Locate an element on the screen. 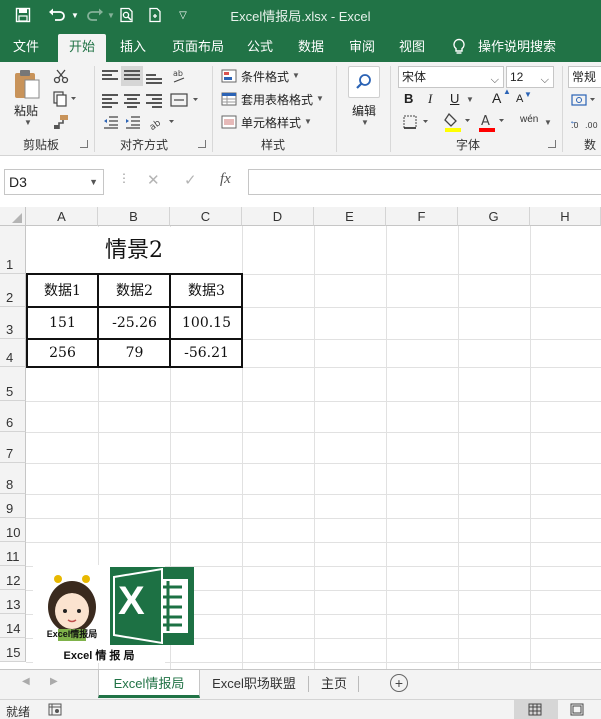 This screenshot has height=719, width=601. row-header-13: 13 is located at coordinates (13, 602).